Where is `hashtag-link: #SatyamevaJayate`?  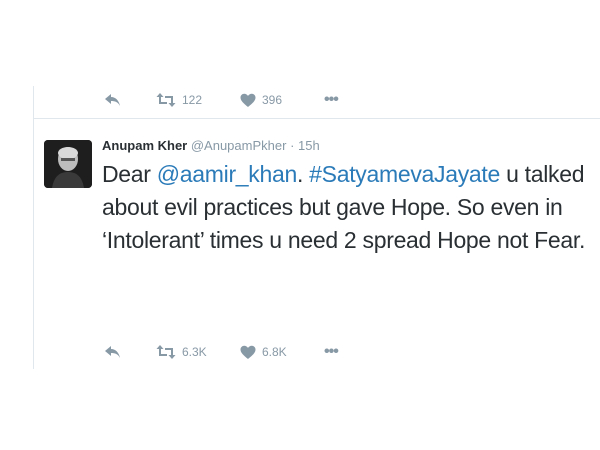 hashtag-link: #SatyamevaJayate is located at coordinates (404, 174).